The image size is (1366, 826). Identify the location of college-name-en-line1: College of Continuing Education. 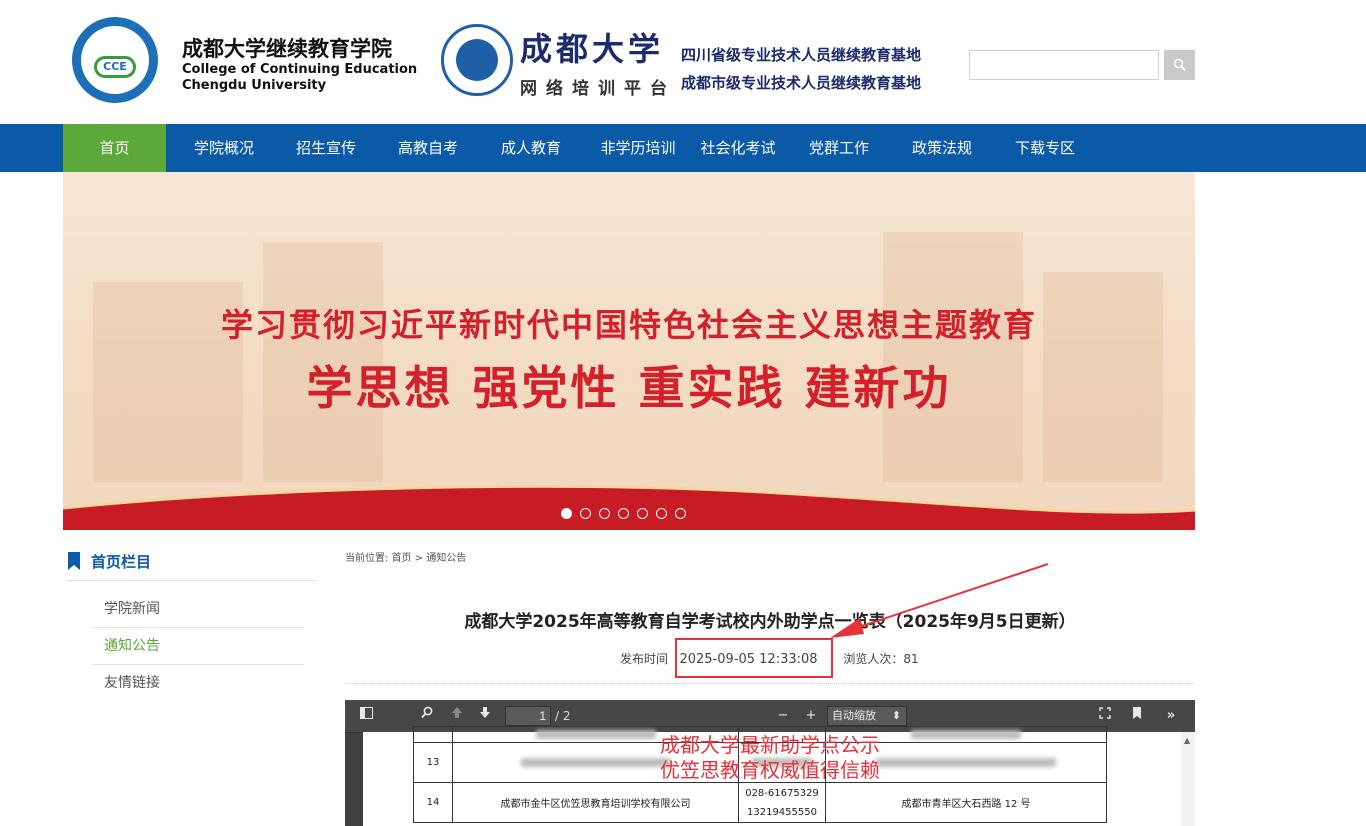
(300, 69).